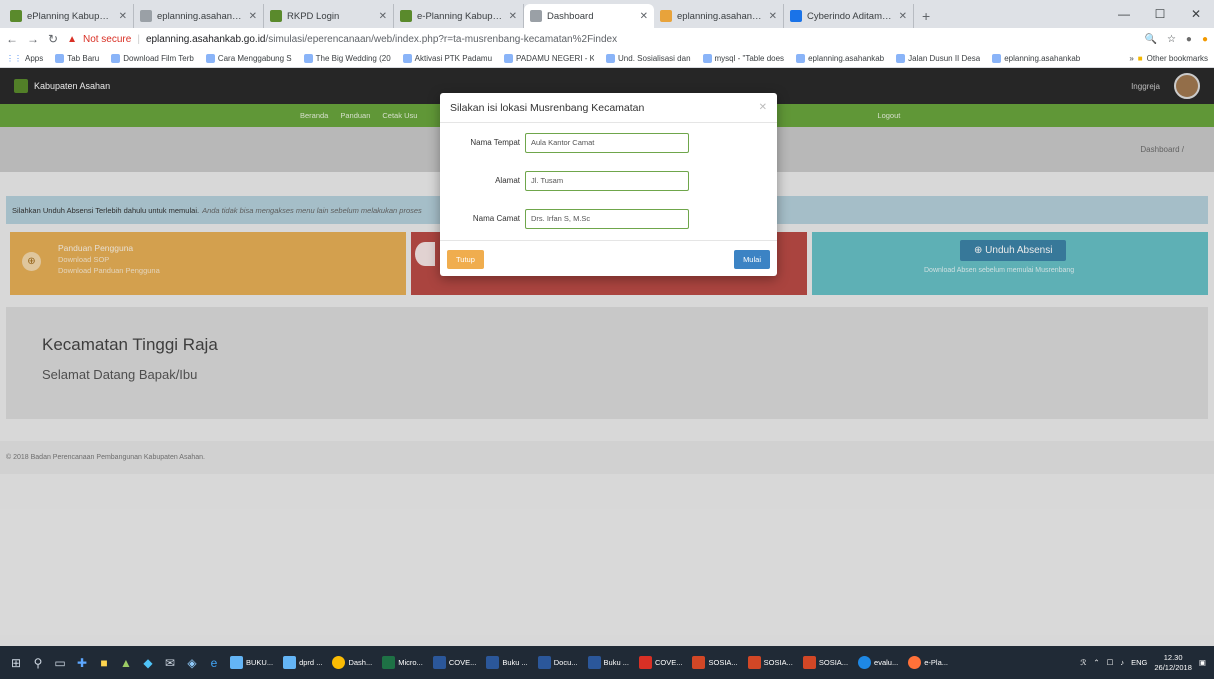  I want to click on bookmark-apps: ⋮⋮ Apps, so click(24, 58).